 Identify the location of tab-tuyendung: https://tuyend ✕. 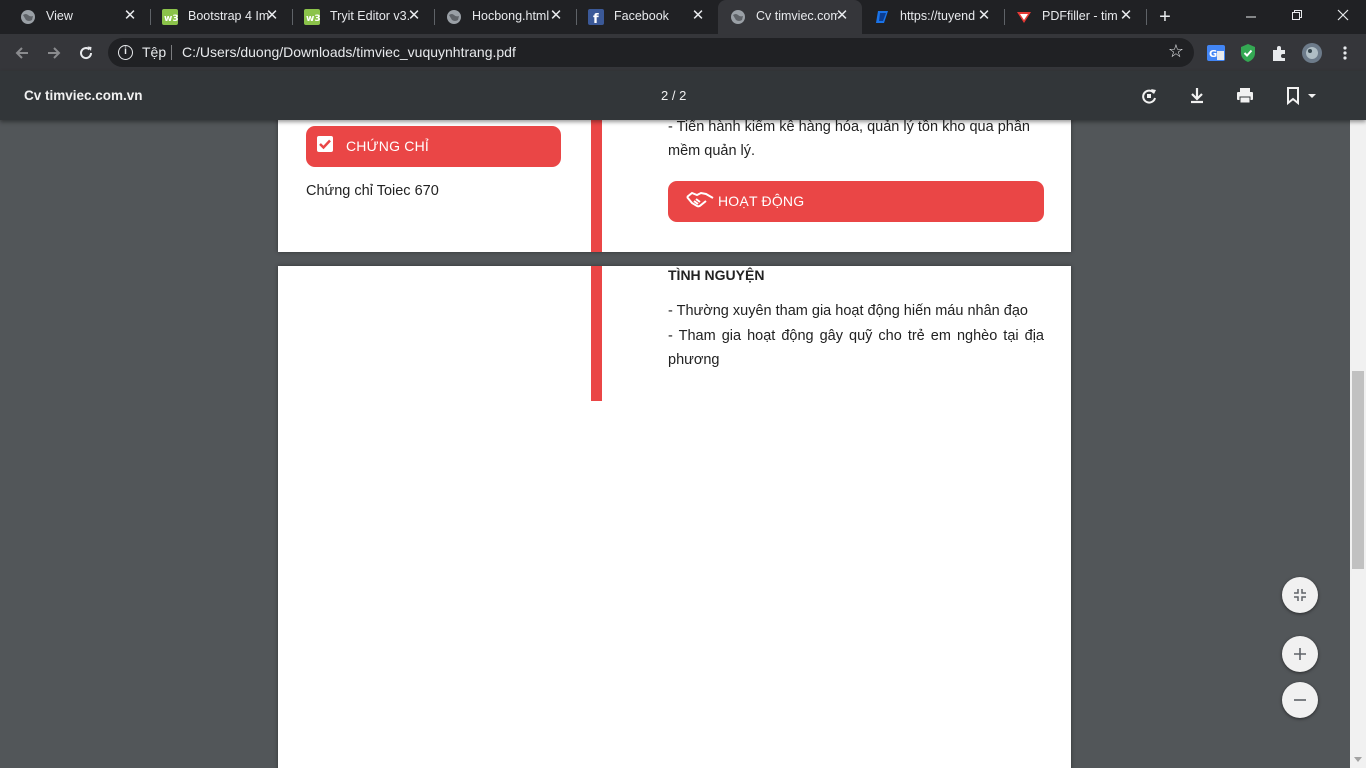
(933, 17).